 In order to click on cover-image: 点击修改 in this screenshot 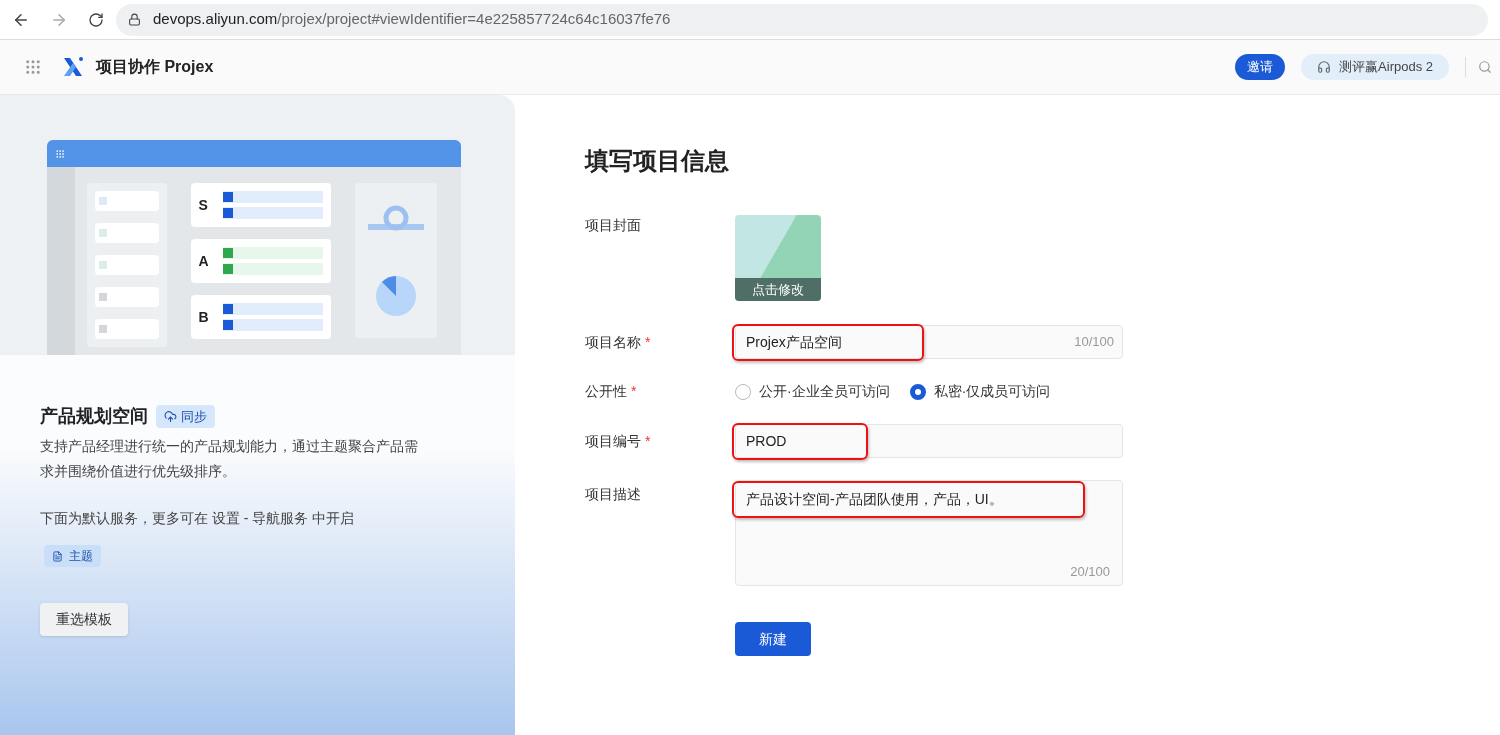, I will do `click(778, 258)`.